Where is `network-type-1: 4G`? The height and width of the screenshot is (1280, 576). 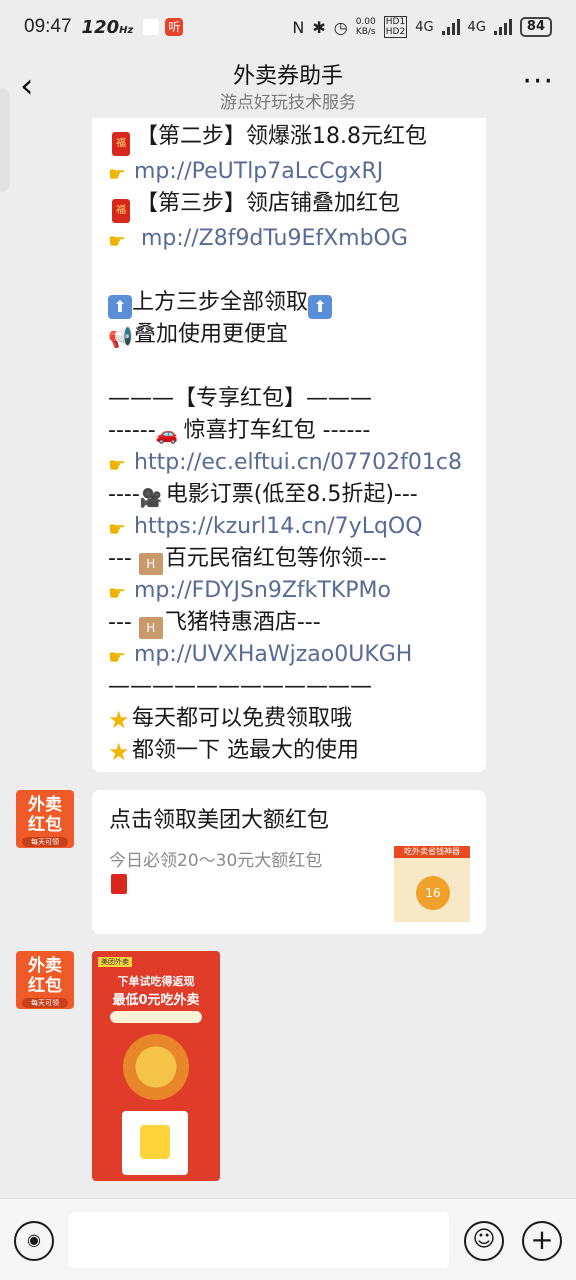 network-type-1: 4G is located at coordinates (424, 27).